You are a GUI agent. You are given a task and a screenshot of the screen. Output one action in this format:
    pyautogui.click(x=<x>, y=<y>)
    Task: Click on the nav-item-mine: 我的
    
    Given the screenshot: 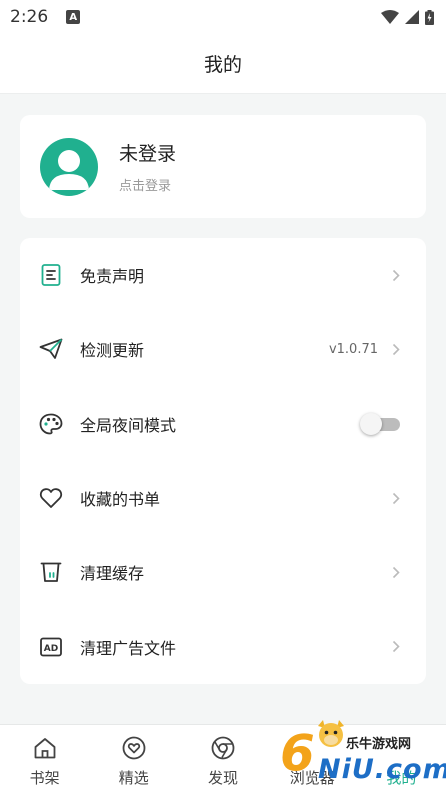 What is the action you would take?
    pyautogui.click(x=401, y=759)
    